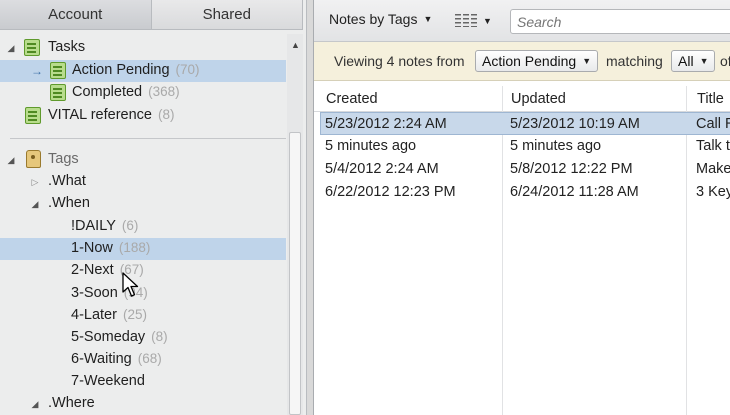  I want to click on view-mode-label: Notes by Tags, so click(373, 19).